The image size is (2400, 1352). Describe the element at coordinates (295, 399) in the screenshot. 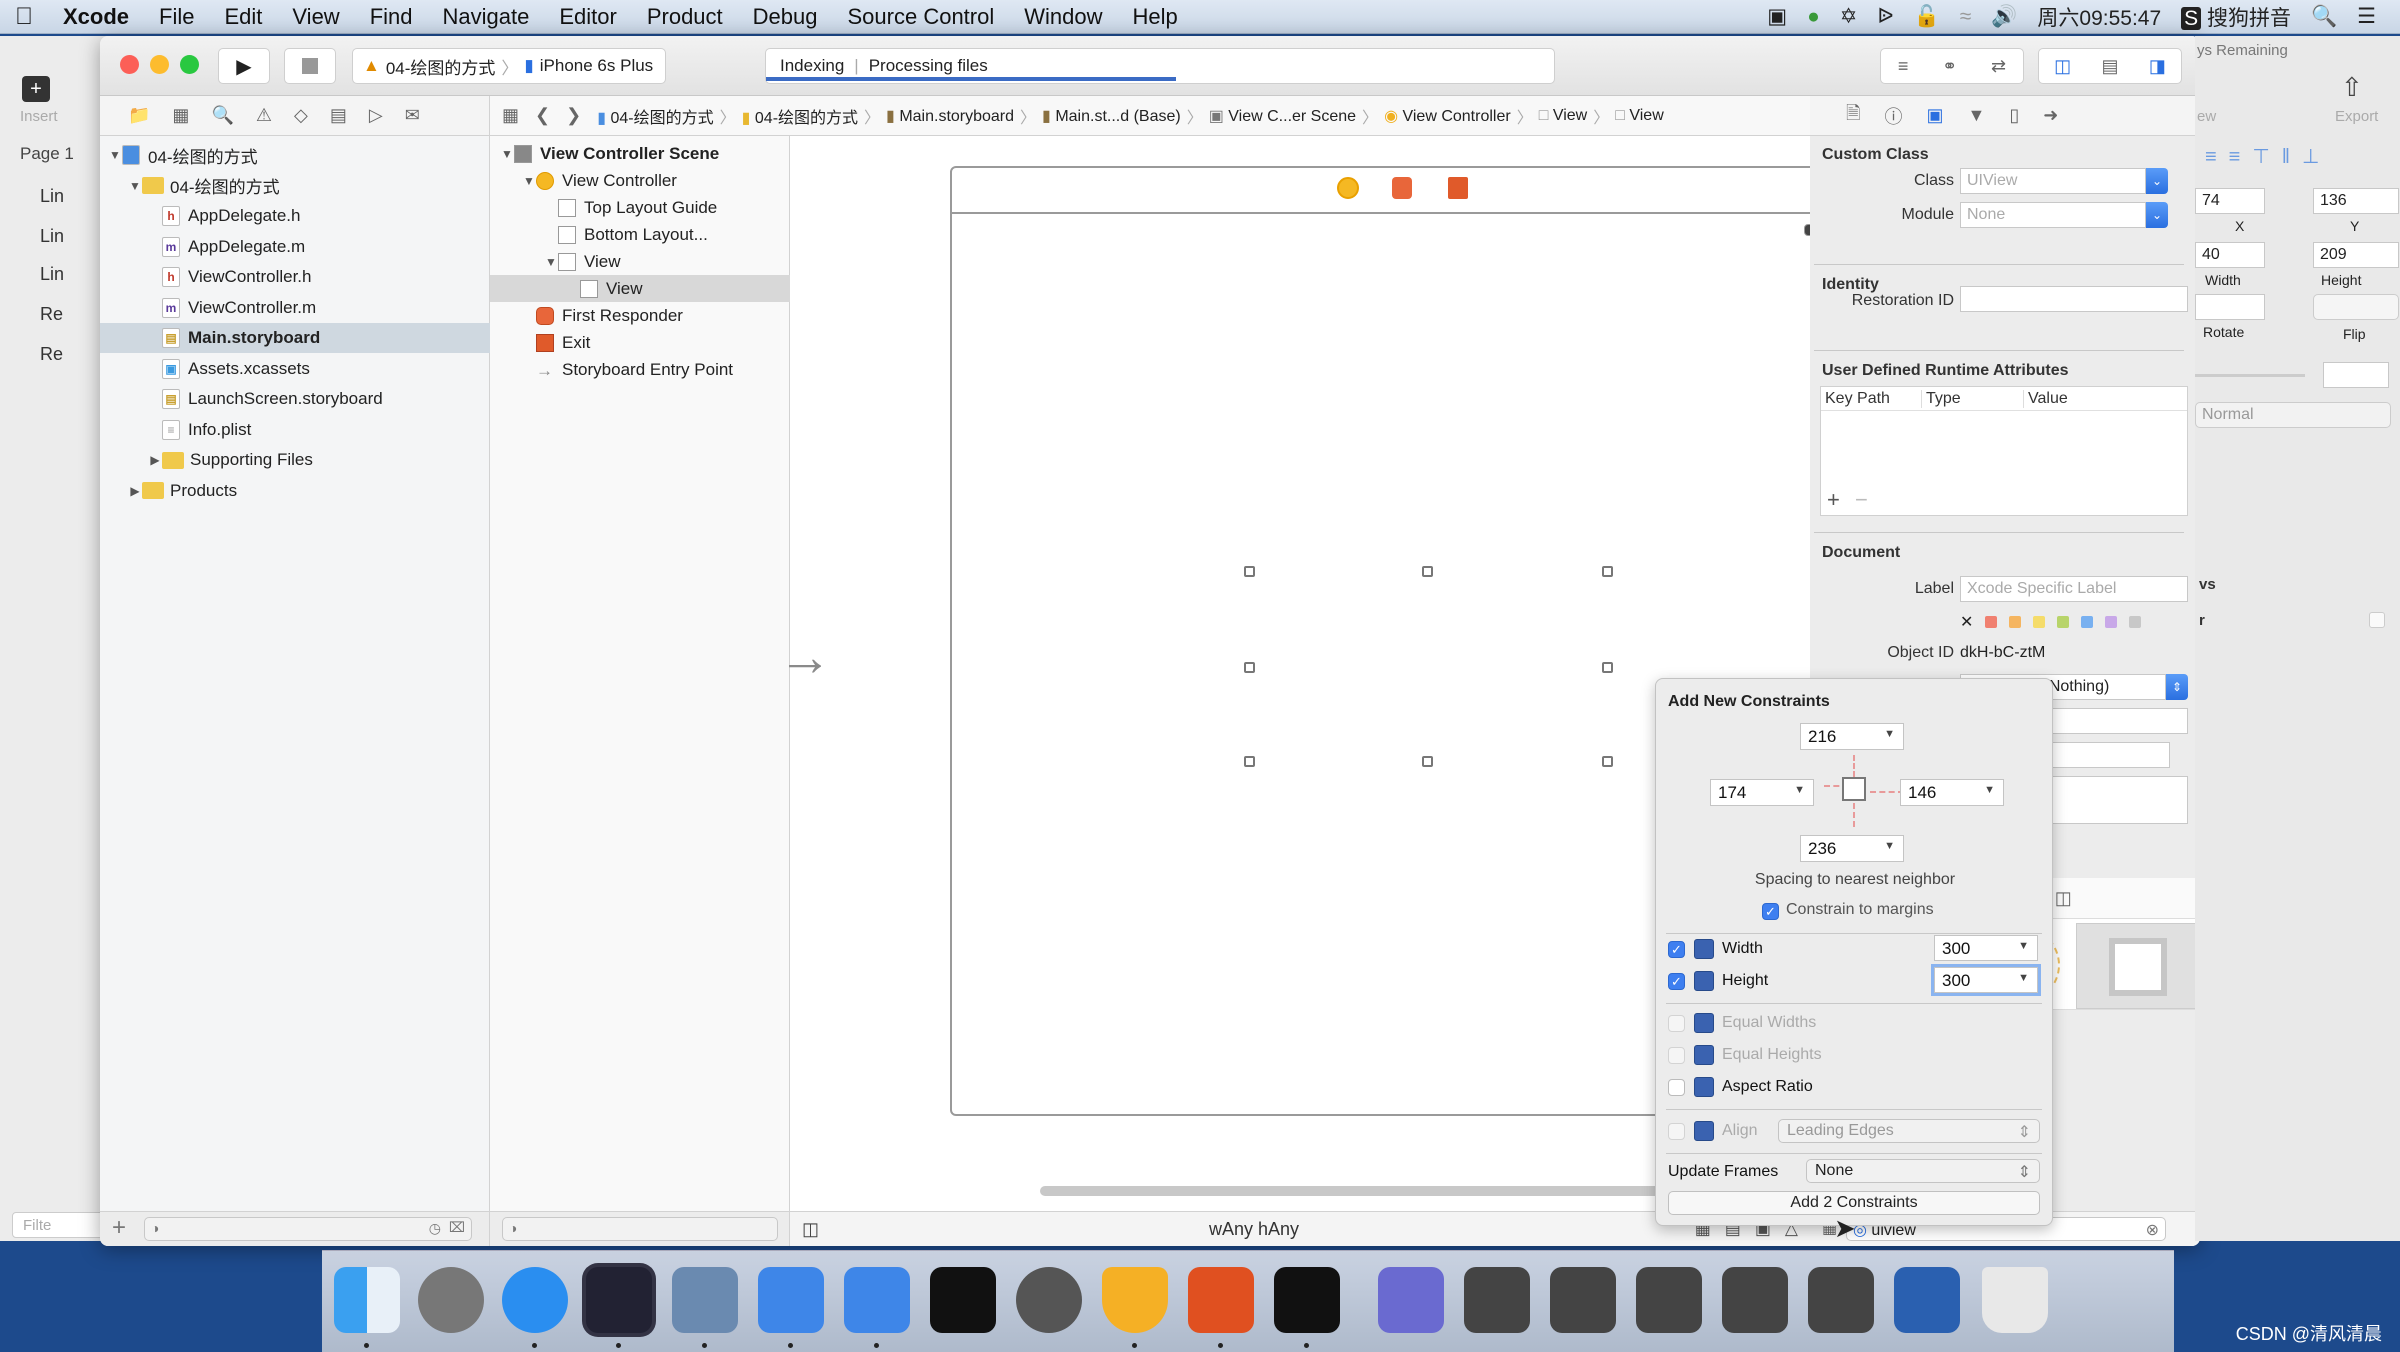

I see `navigator-item: ▤ LaunchScreen.storyboard` at that location.